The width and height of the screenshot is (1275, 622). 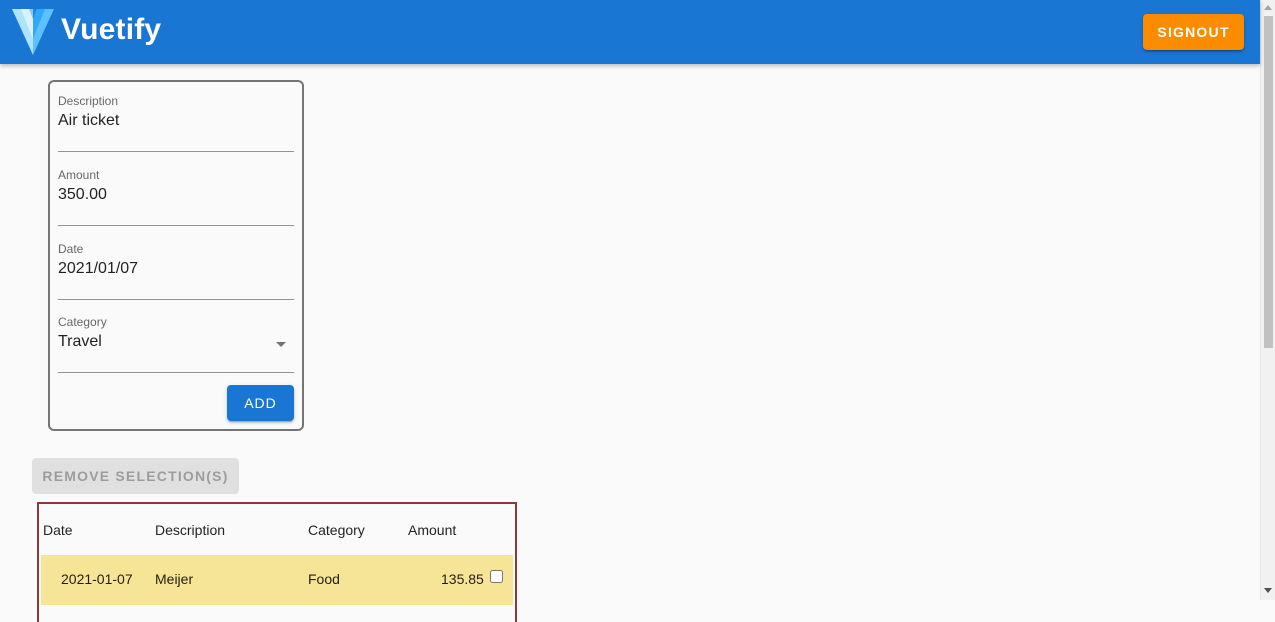 What do you see at coordinates (432, 530) in the screenshot?
I see `header-amount: Amount` at bounding box center [432, 530].